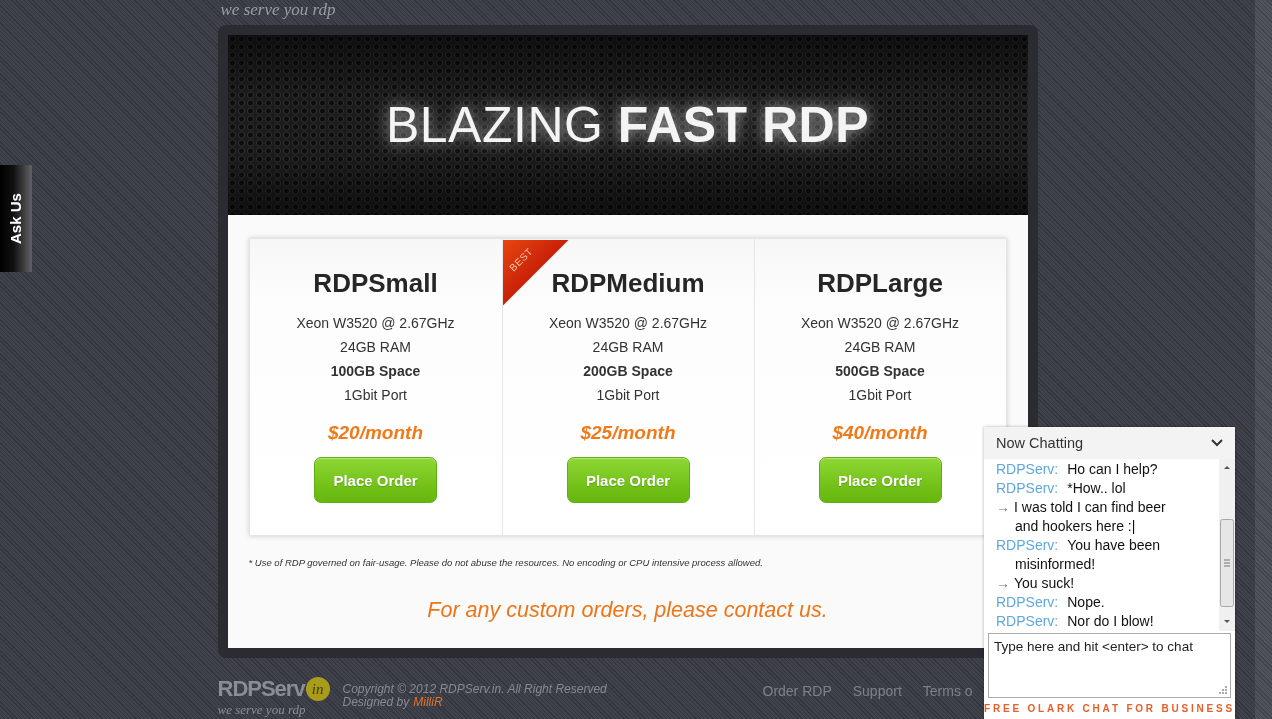  What do you see at coordinates (261, 689) in the screenshot?
I see `logo-wordmark: RDPServ` at bounding box center [261, 689].